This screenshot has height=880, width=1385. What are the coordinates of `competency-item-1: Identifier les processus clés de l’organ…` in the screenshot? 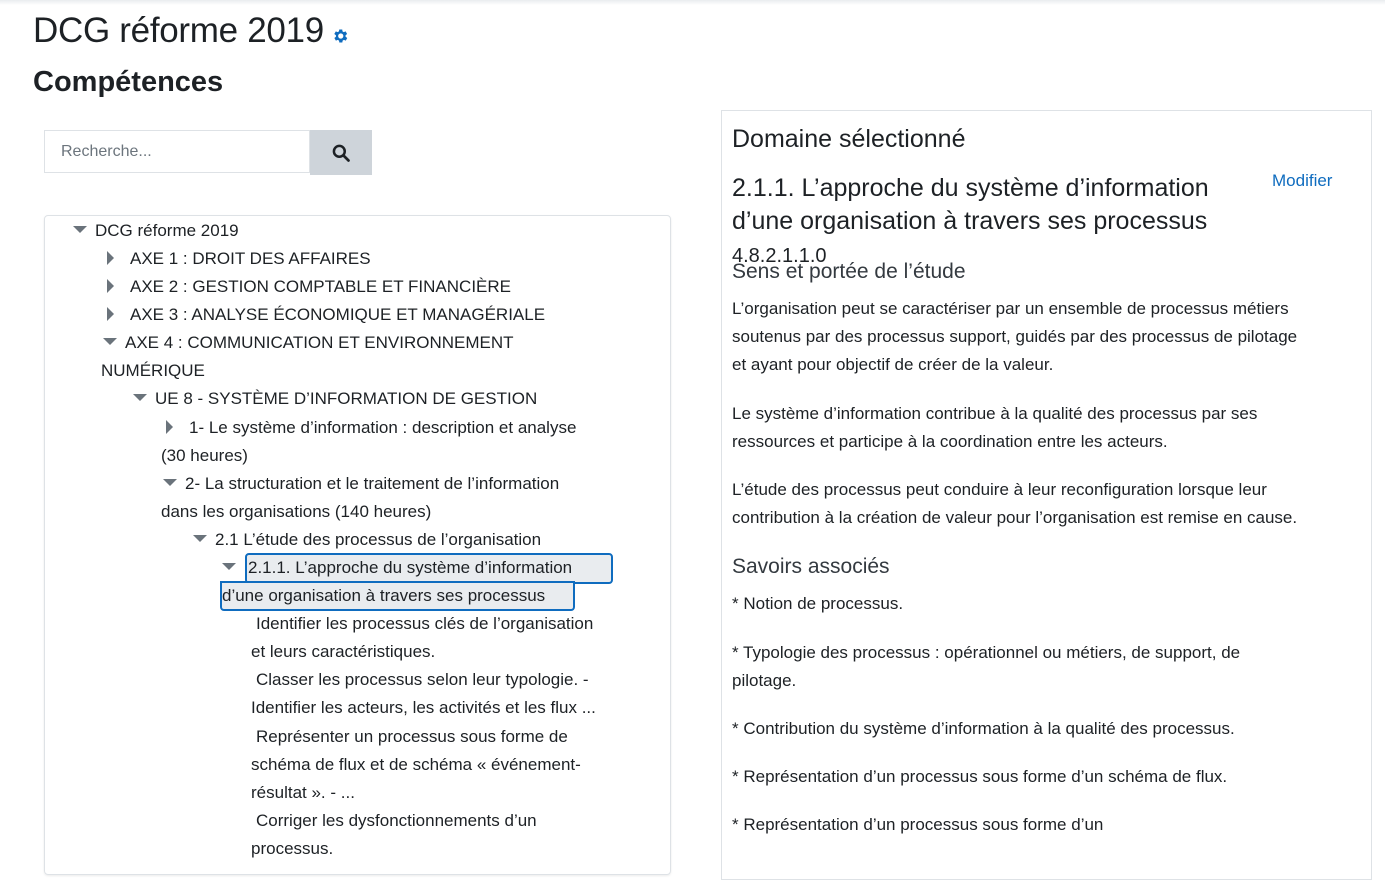 It's located at (424, 624).